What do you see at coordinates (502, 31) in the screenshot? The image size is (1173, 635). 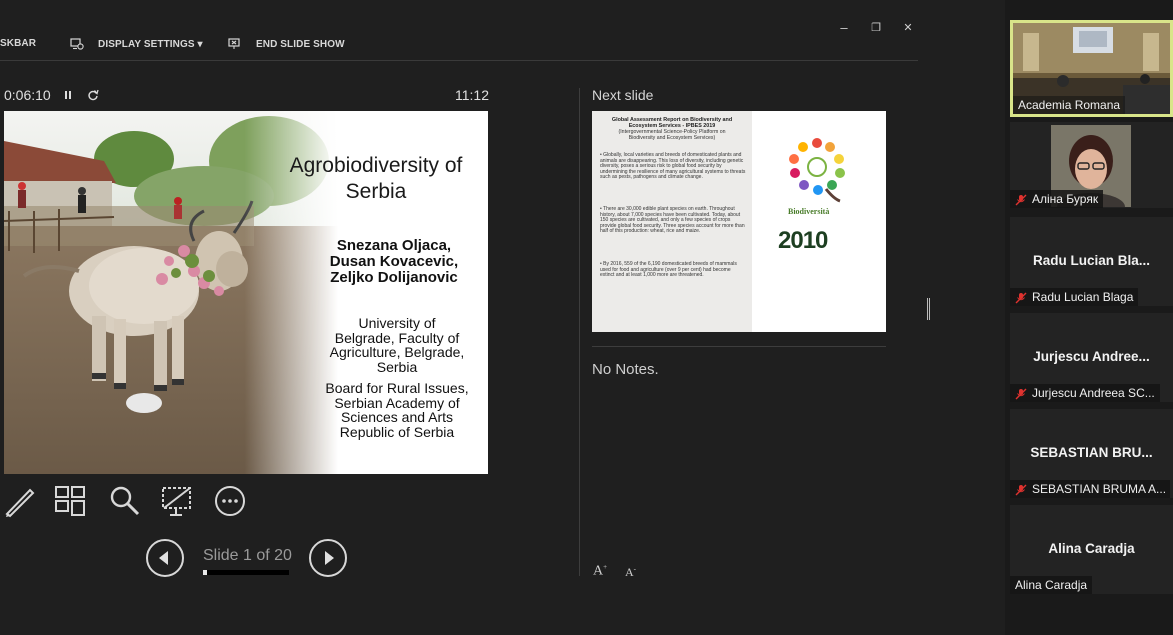 I see `presenter-toolbar: SKBAR DISPLAY SETTINGS ▾ END SLIDE SHOW` at bounding box center [502, 31].